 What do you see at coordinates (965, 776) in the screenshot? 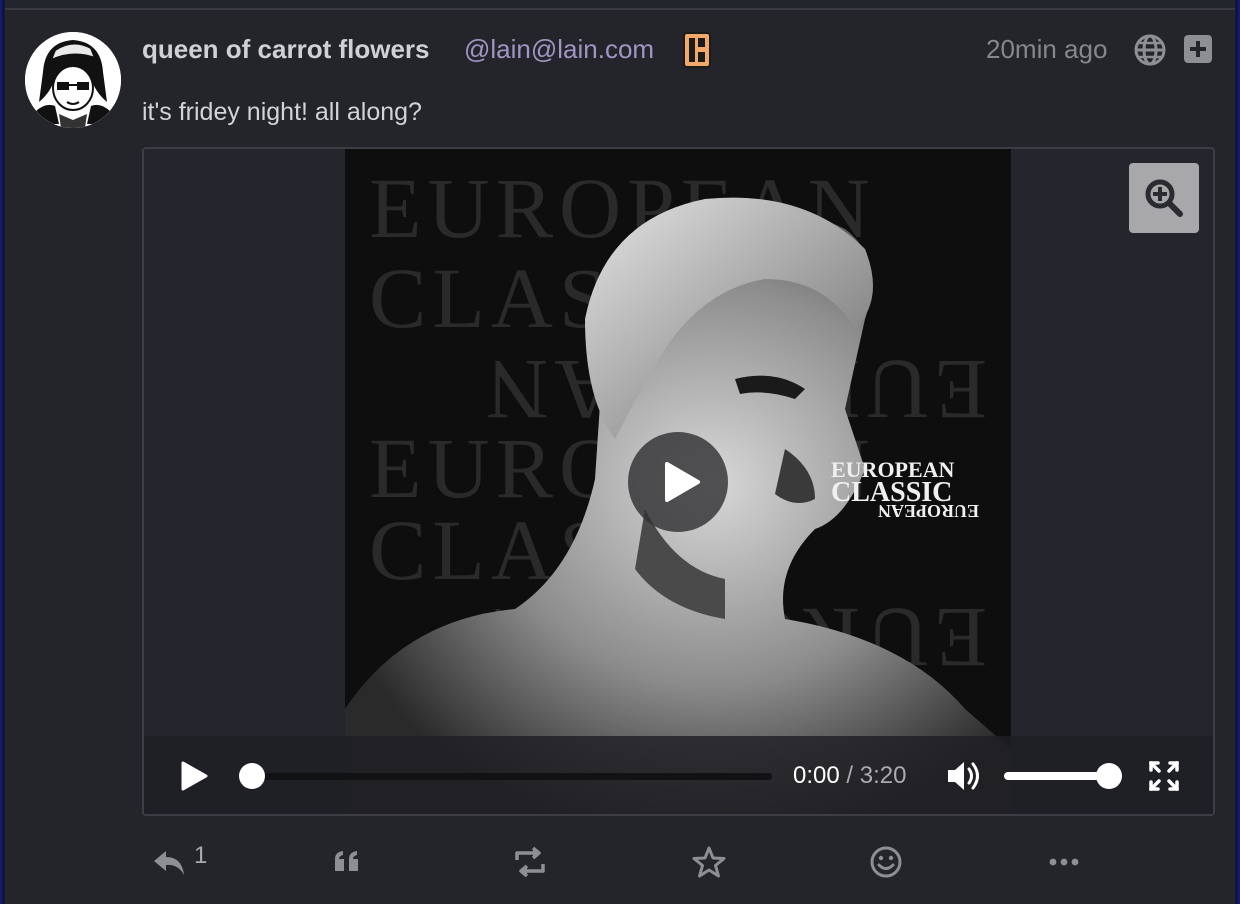
I see `volume-icon` at bounding box center [965, 776].